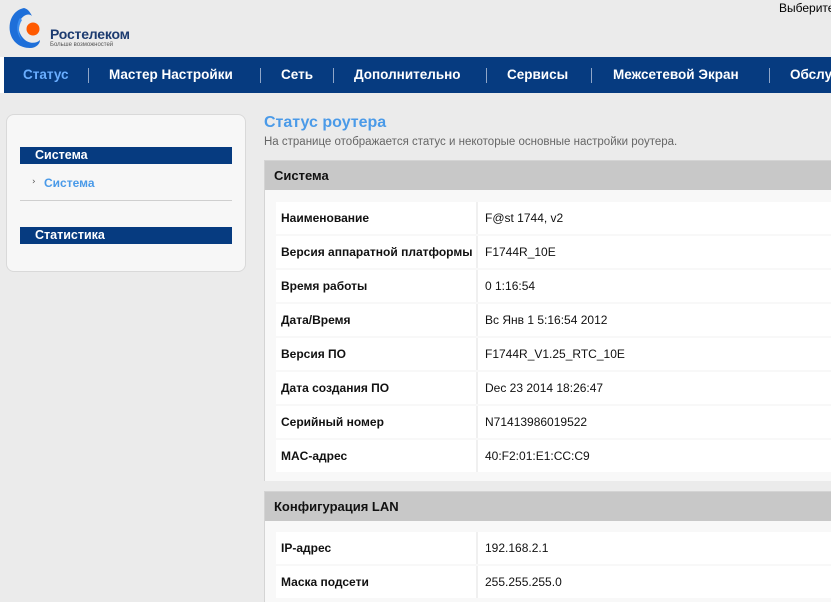  I want to click on row-value-datetime: Вс Янв 1 5:16:54 2012, so click(546, 320).